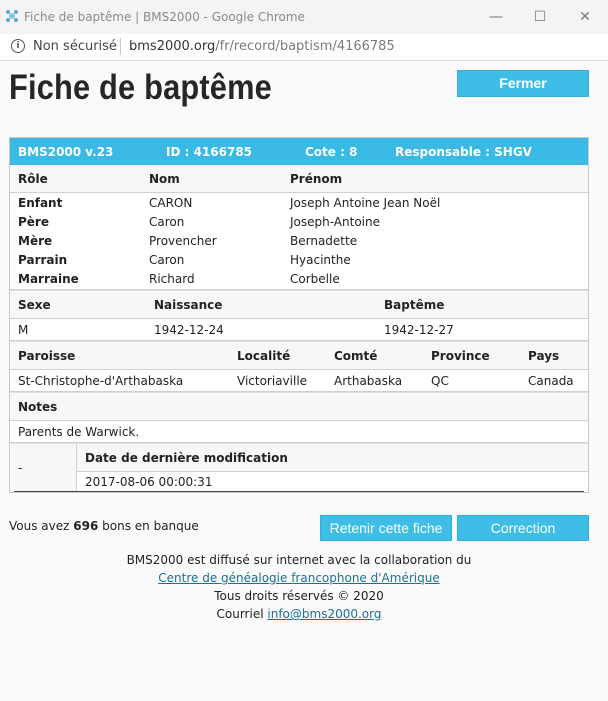 The width and height of the screenshot is (608, 701). Describe the element at coordinates (585, 17) in the screenshot. I see `close-icon: ✕` at that location.